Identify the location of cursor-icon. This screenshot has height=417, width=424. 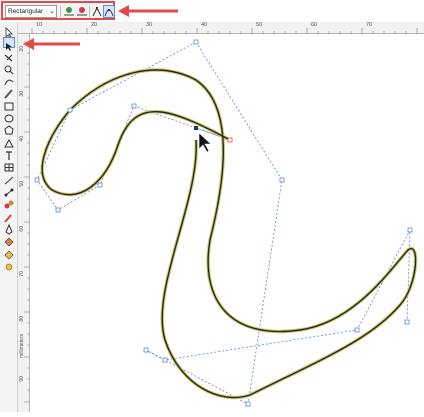
(205, 142).